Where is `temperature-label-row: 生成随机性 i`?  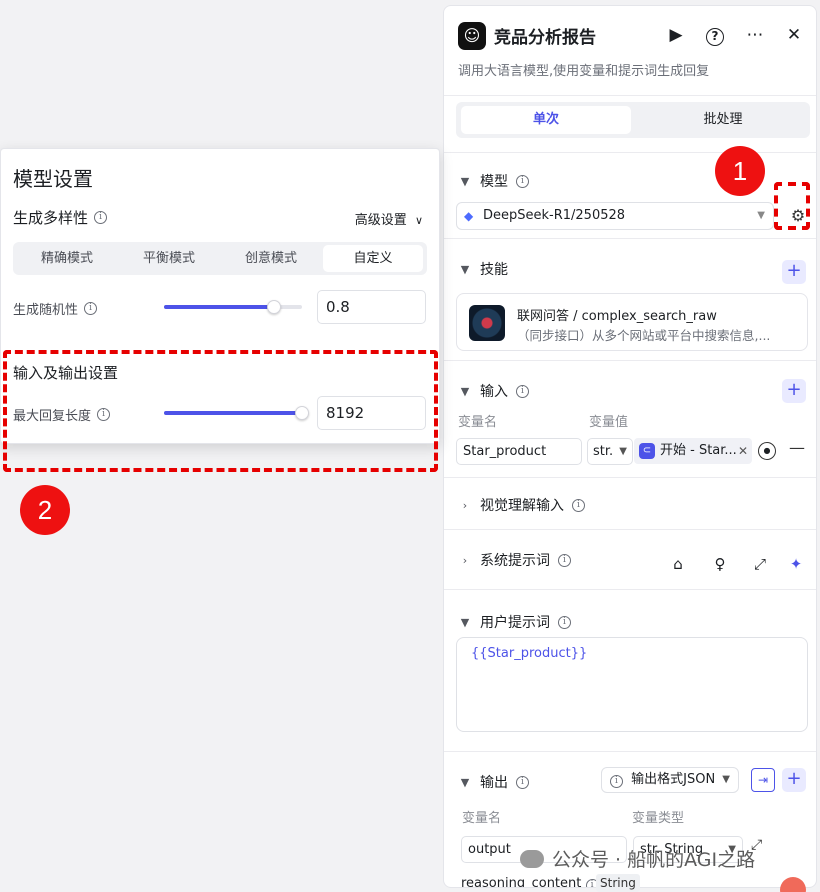 temperature-label-row: 生成随机性 i is located at coordinates (55, 308).